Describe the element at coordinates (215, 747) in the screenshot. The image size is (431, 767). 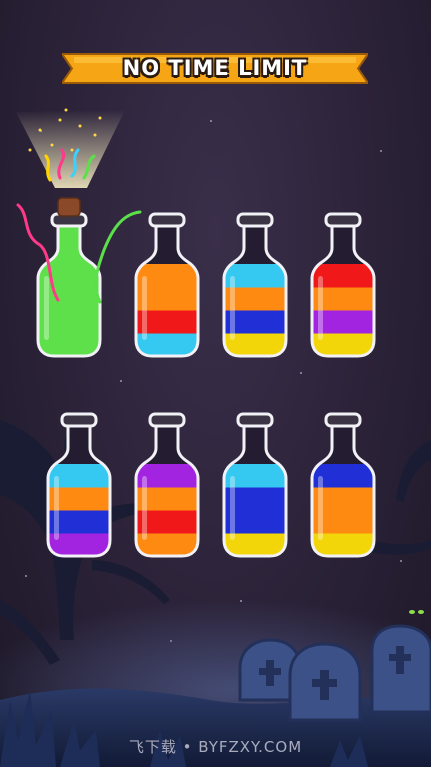
I see `watermark-text: 飞下载 • BYFZXY.COM` at that location.